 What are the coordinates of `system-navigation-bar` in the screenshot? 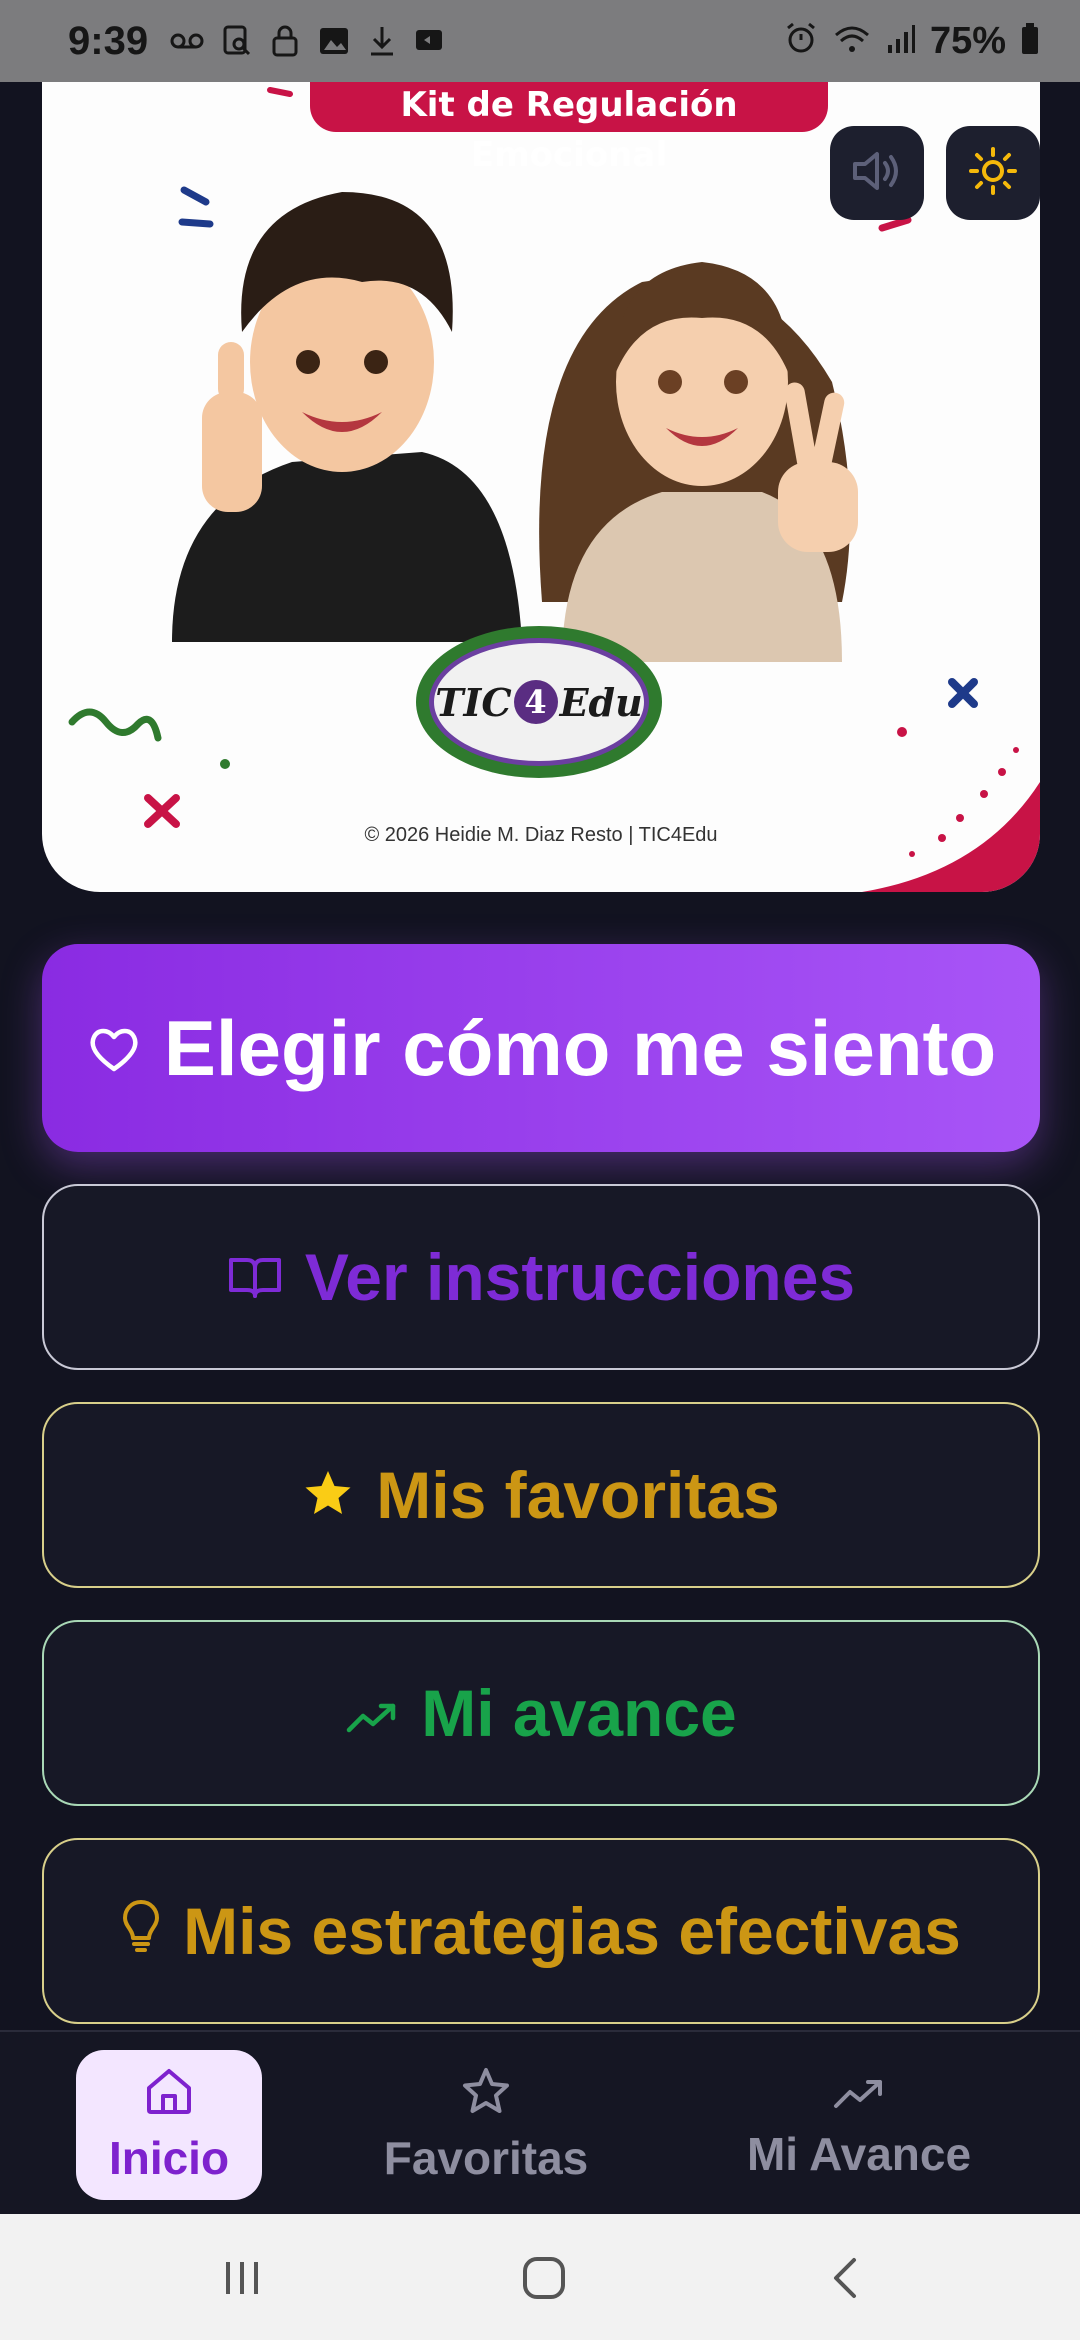 It's located at (540, 2277).